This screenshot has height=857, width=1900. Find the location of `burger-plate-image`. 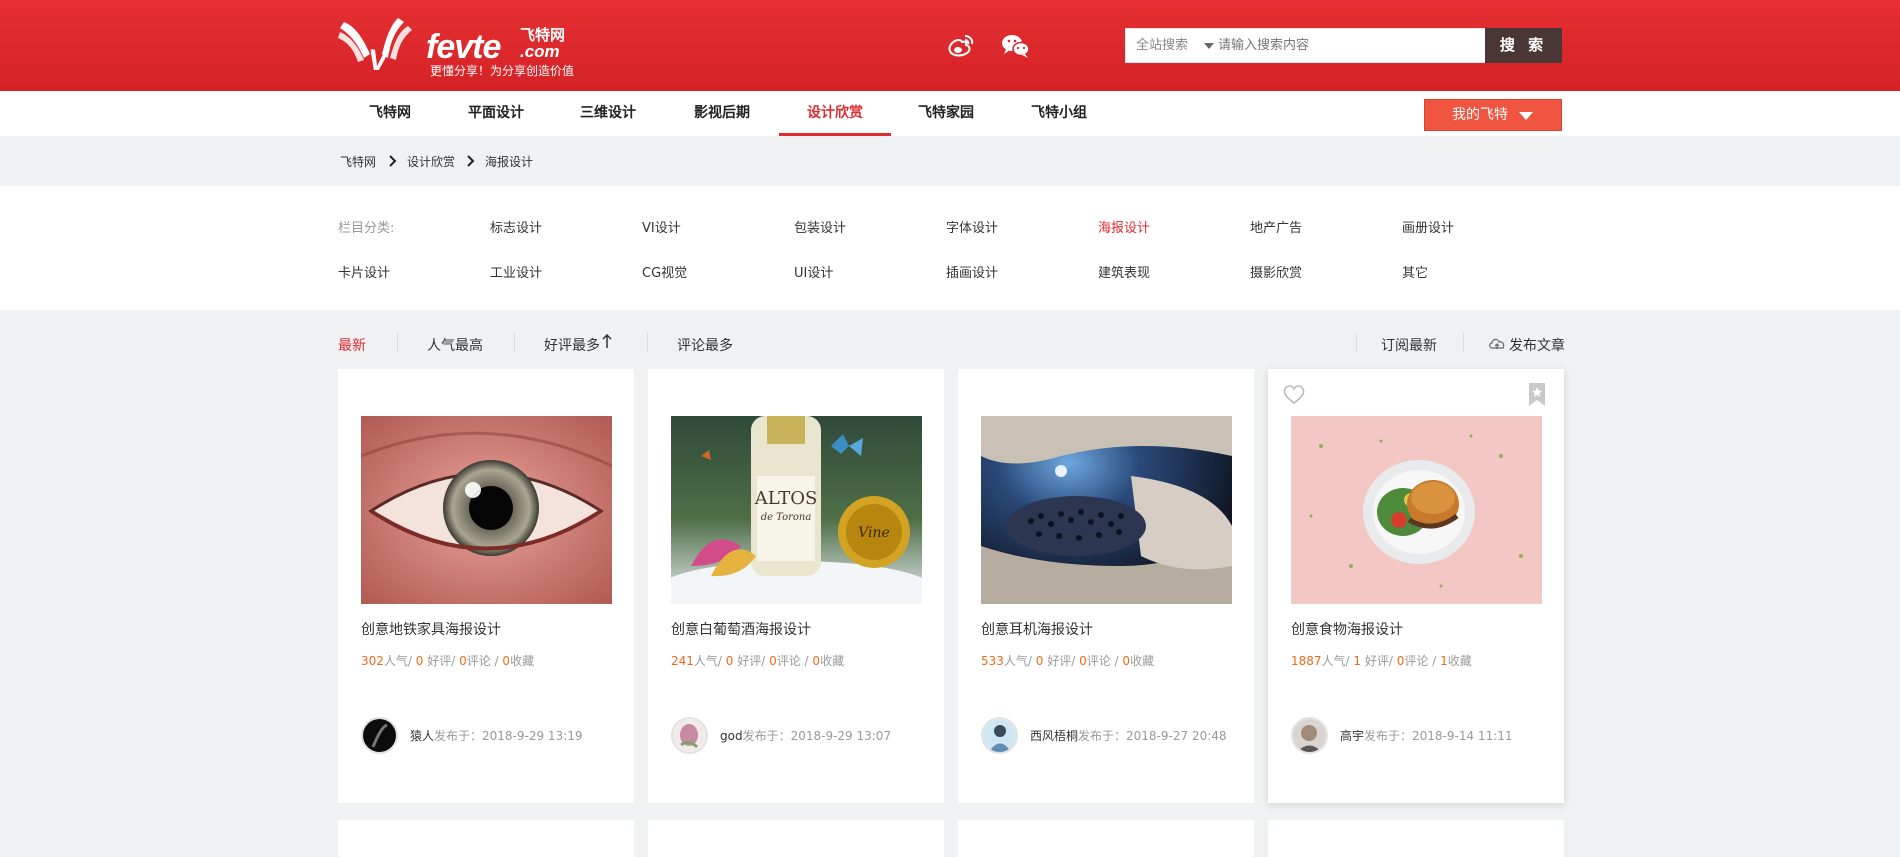

burger-plate-image is located at coordinates (1416, 510).